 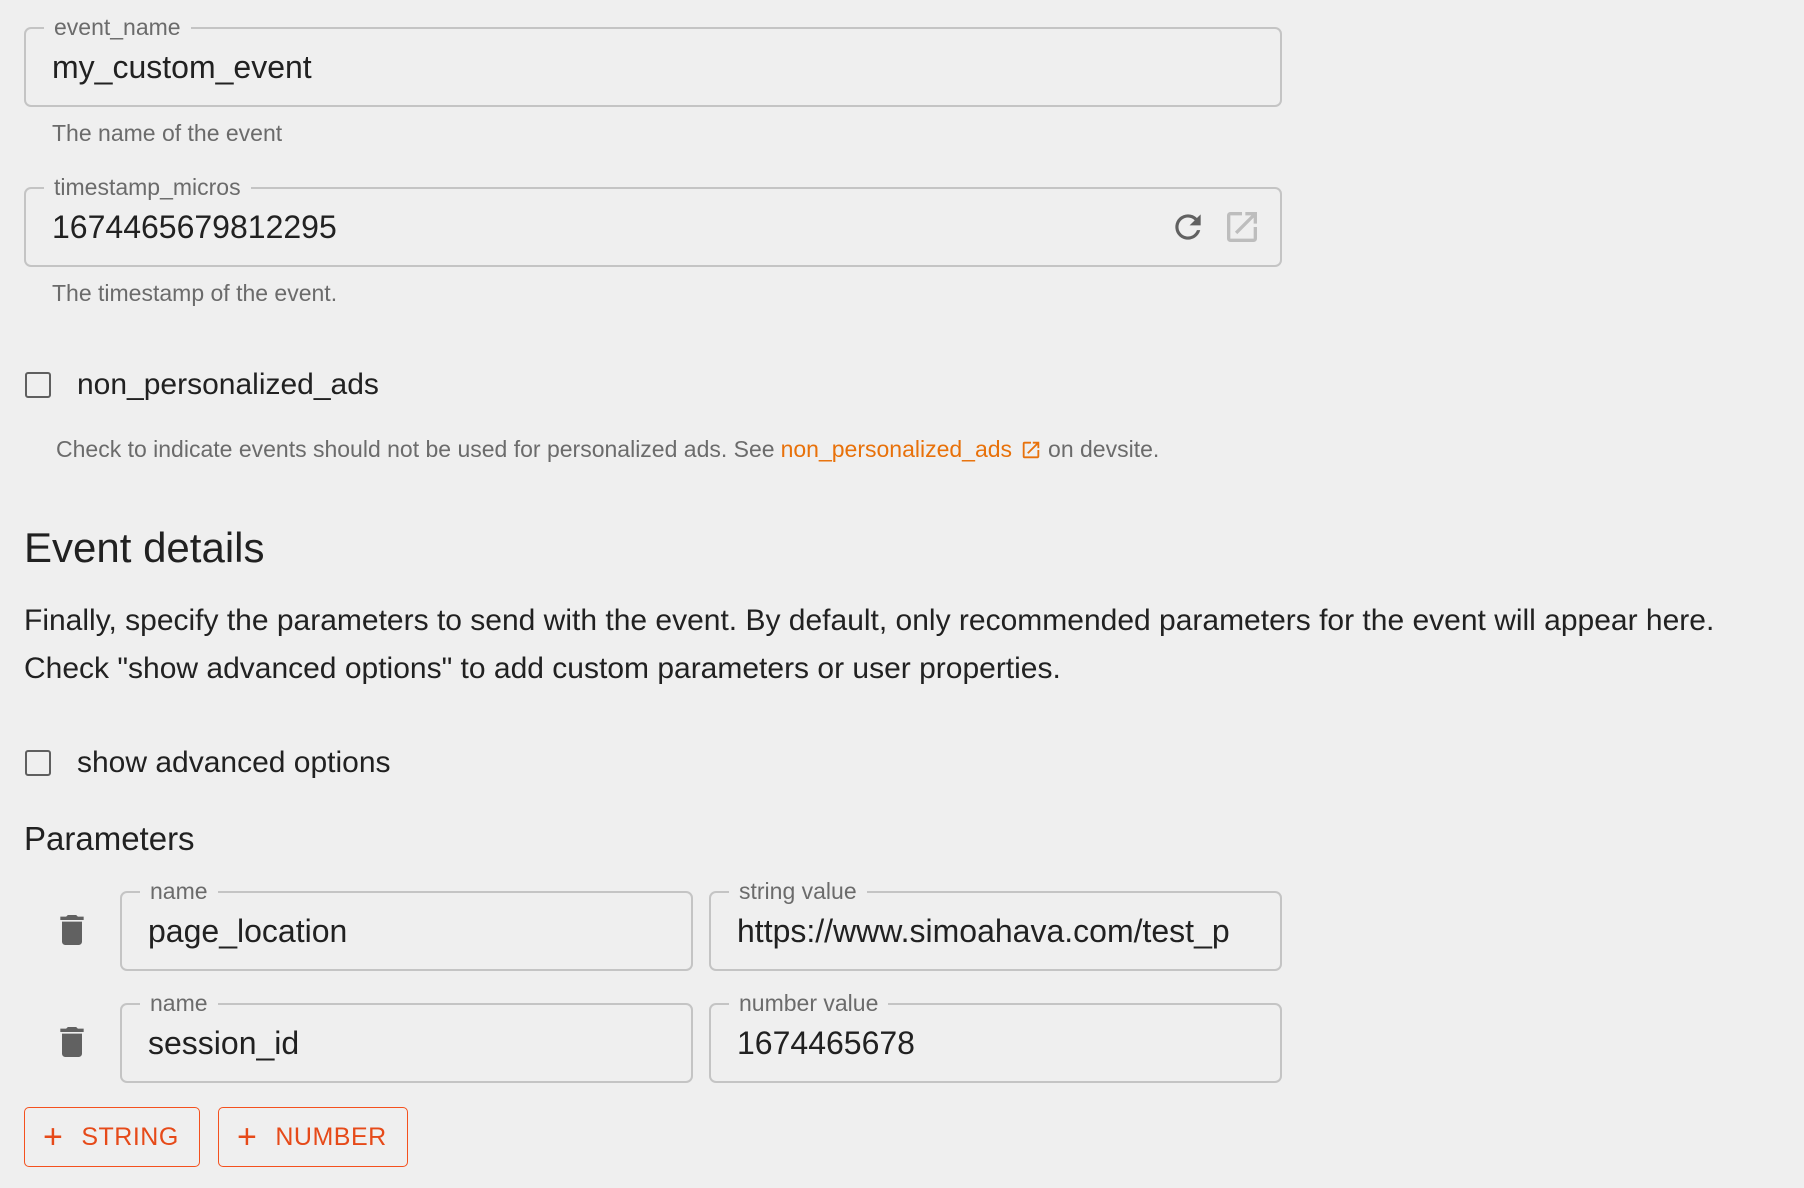 I want to click on non-personalized-ads-checkbox, so click(x=38, y=385).